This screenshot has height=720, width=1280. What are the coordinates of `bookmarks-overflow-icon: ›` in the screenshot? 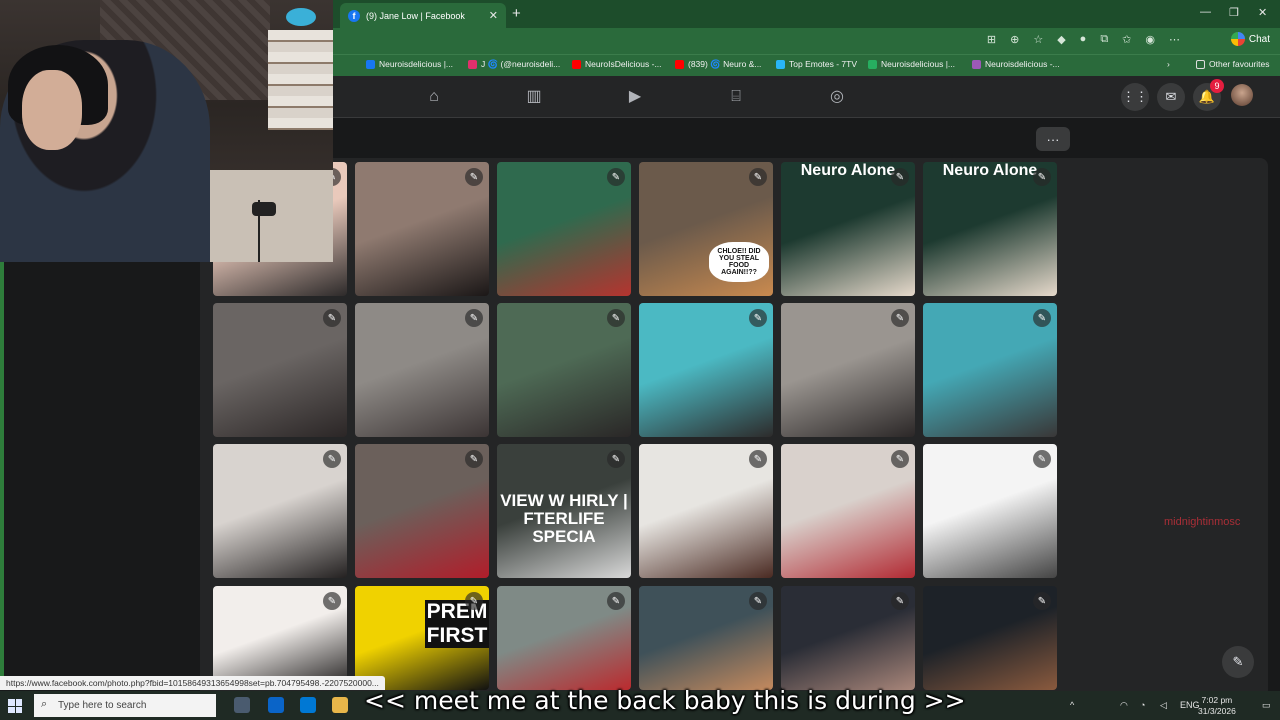 It's located at (1168, 64).